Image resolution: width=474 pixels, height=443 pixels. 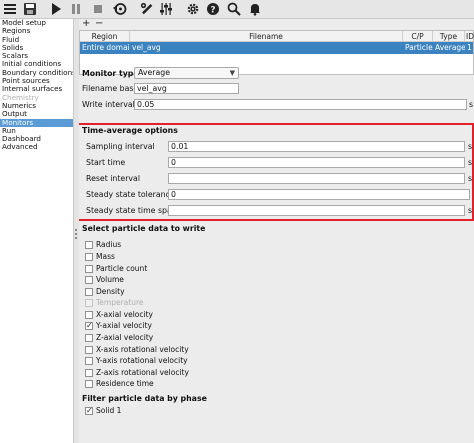 I want to click on steady-state-time-span-unit: s, so click(x=470, y=210).